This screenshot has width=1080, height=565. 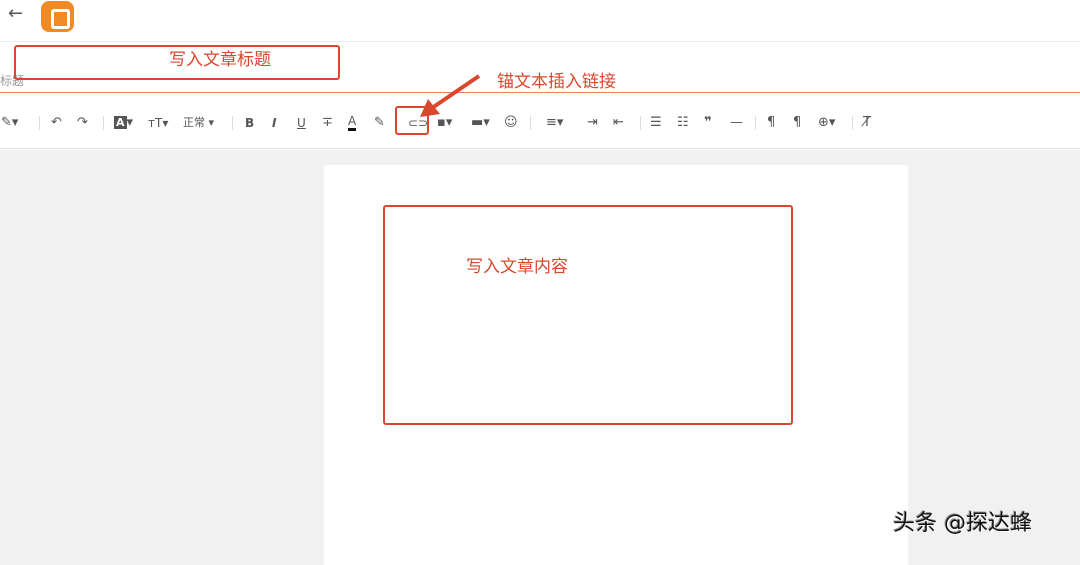 What do you see at coordinates (962, 523) in the screenshot?
I see `watermark: 头条 @探达蜂` at bounding box center [962, 523].